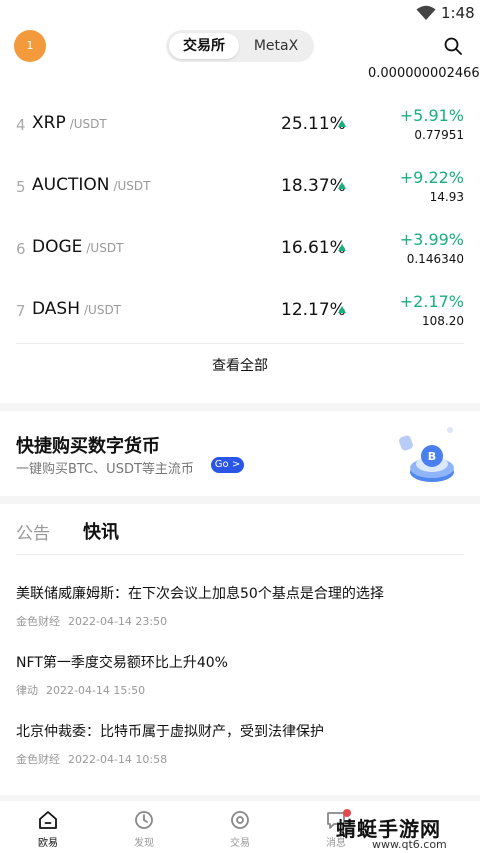 This screenshot has height=853, width=480. I want to click on pair-symbol: AUCTION/USDT, so click(91, 185).